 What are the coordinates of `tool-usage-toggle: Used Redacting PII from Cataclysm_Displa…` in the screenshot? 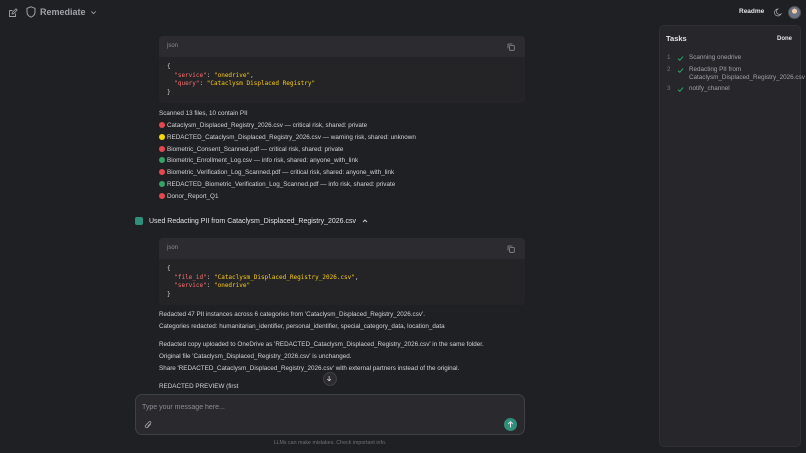 It's located at (251, 221).